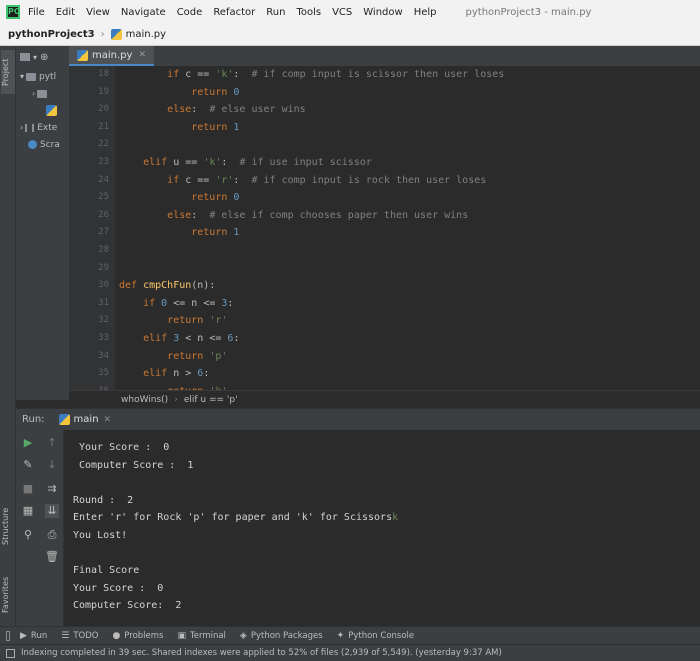  I want to click on code-line: 21 return 1, so click(384, 128).